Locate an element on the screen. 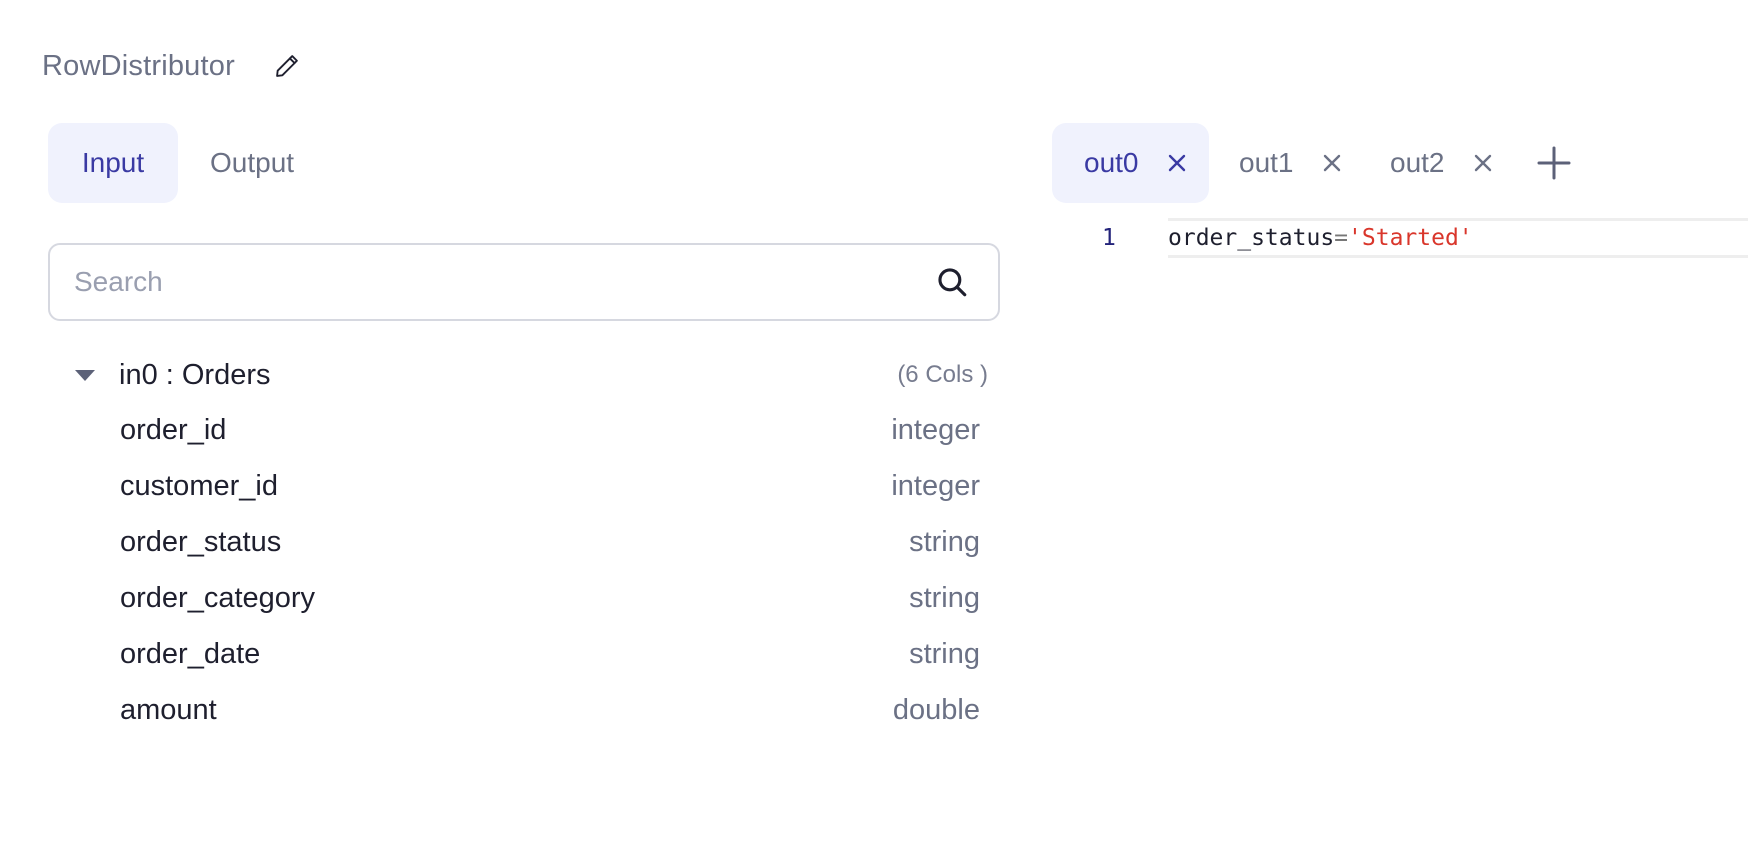  column-name: order_id is located at coordinates (173, 429).